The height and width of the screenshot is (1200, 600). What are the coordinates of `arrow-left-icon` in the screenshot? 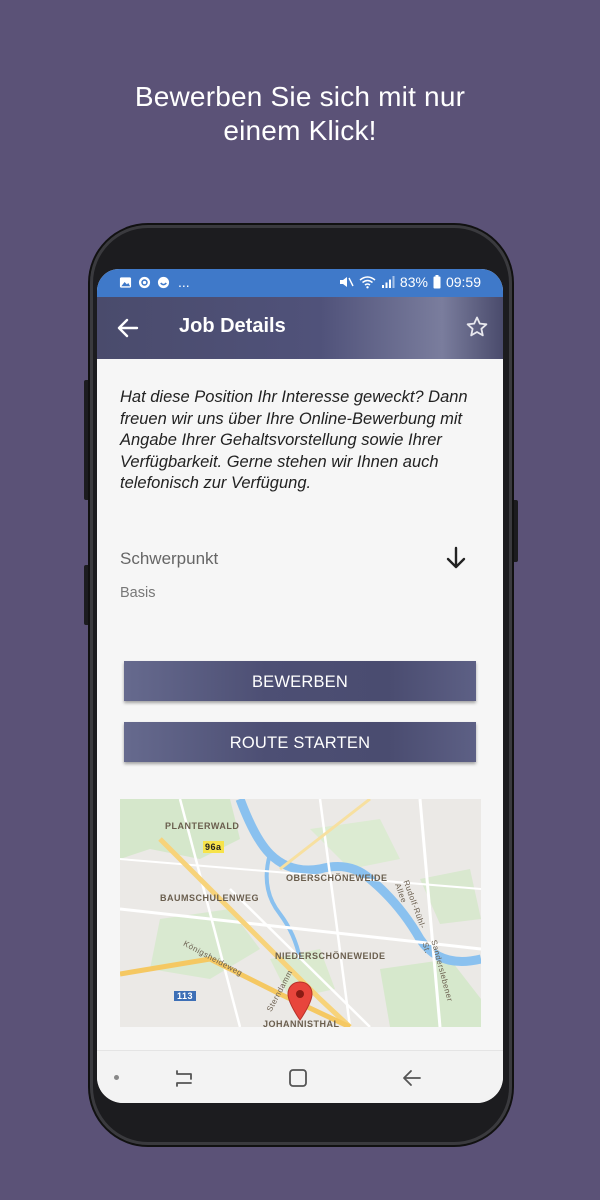 It's located at (128, 328).